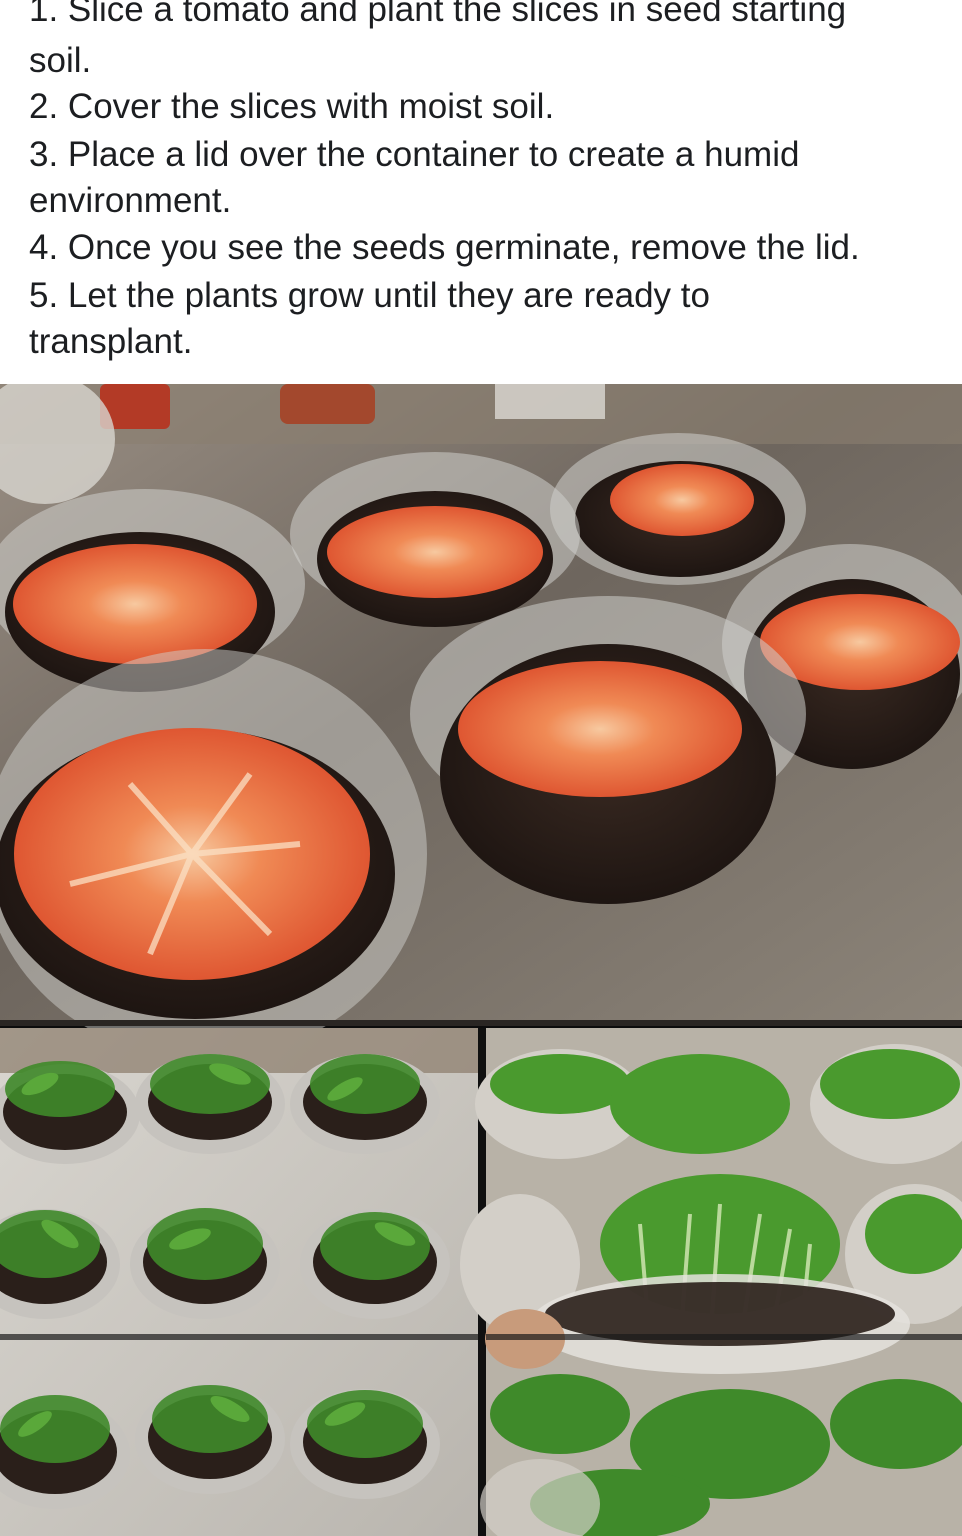 Image resolution: width=962 pixels, height=1536 pixels. I want to click on step-3-line-2: environment., so click(130, 200).